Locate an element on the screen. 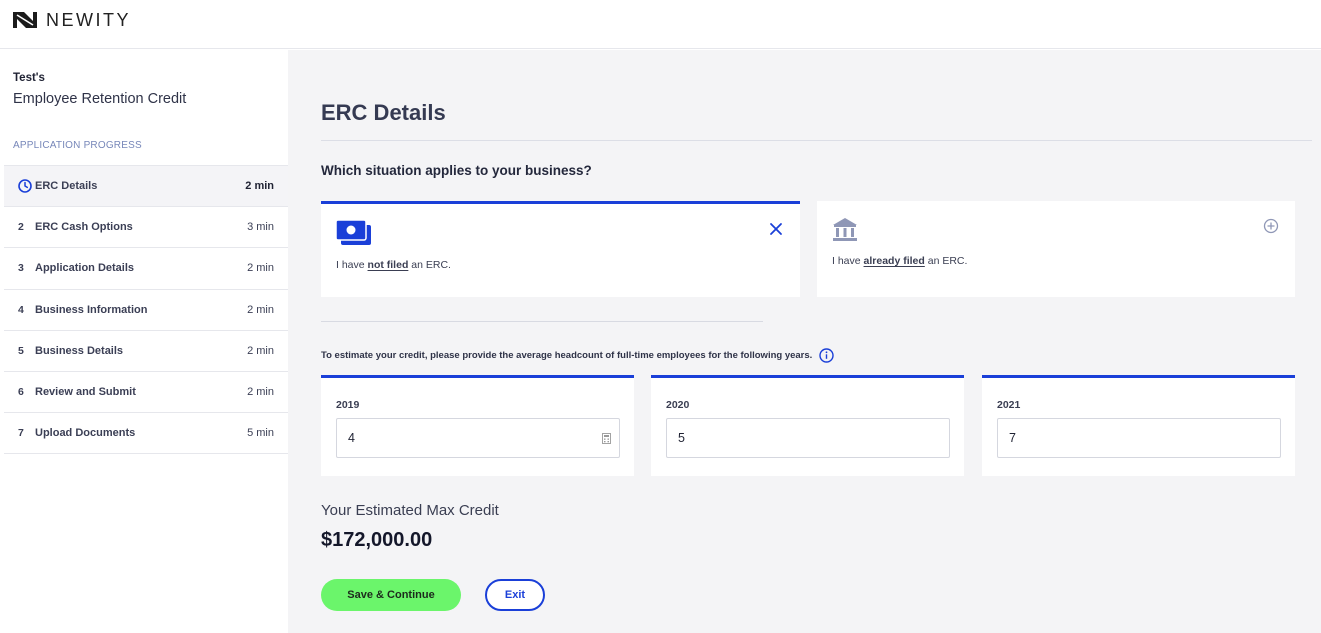 The width and height of the screenshot is (1321, 633). top-bar: NEWITY is located at coordinates (660, 24).